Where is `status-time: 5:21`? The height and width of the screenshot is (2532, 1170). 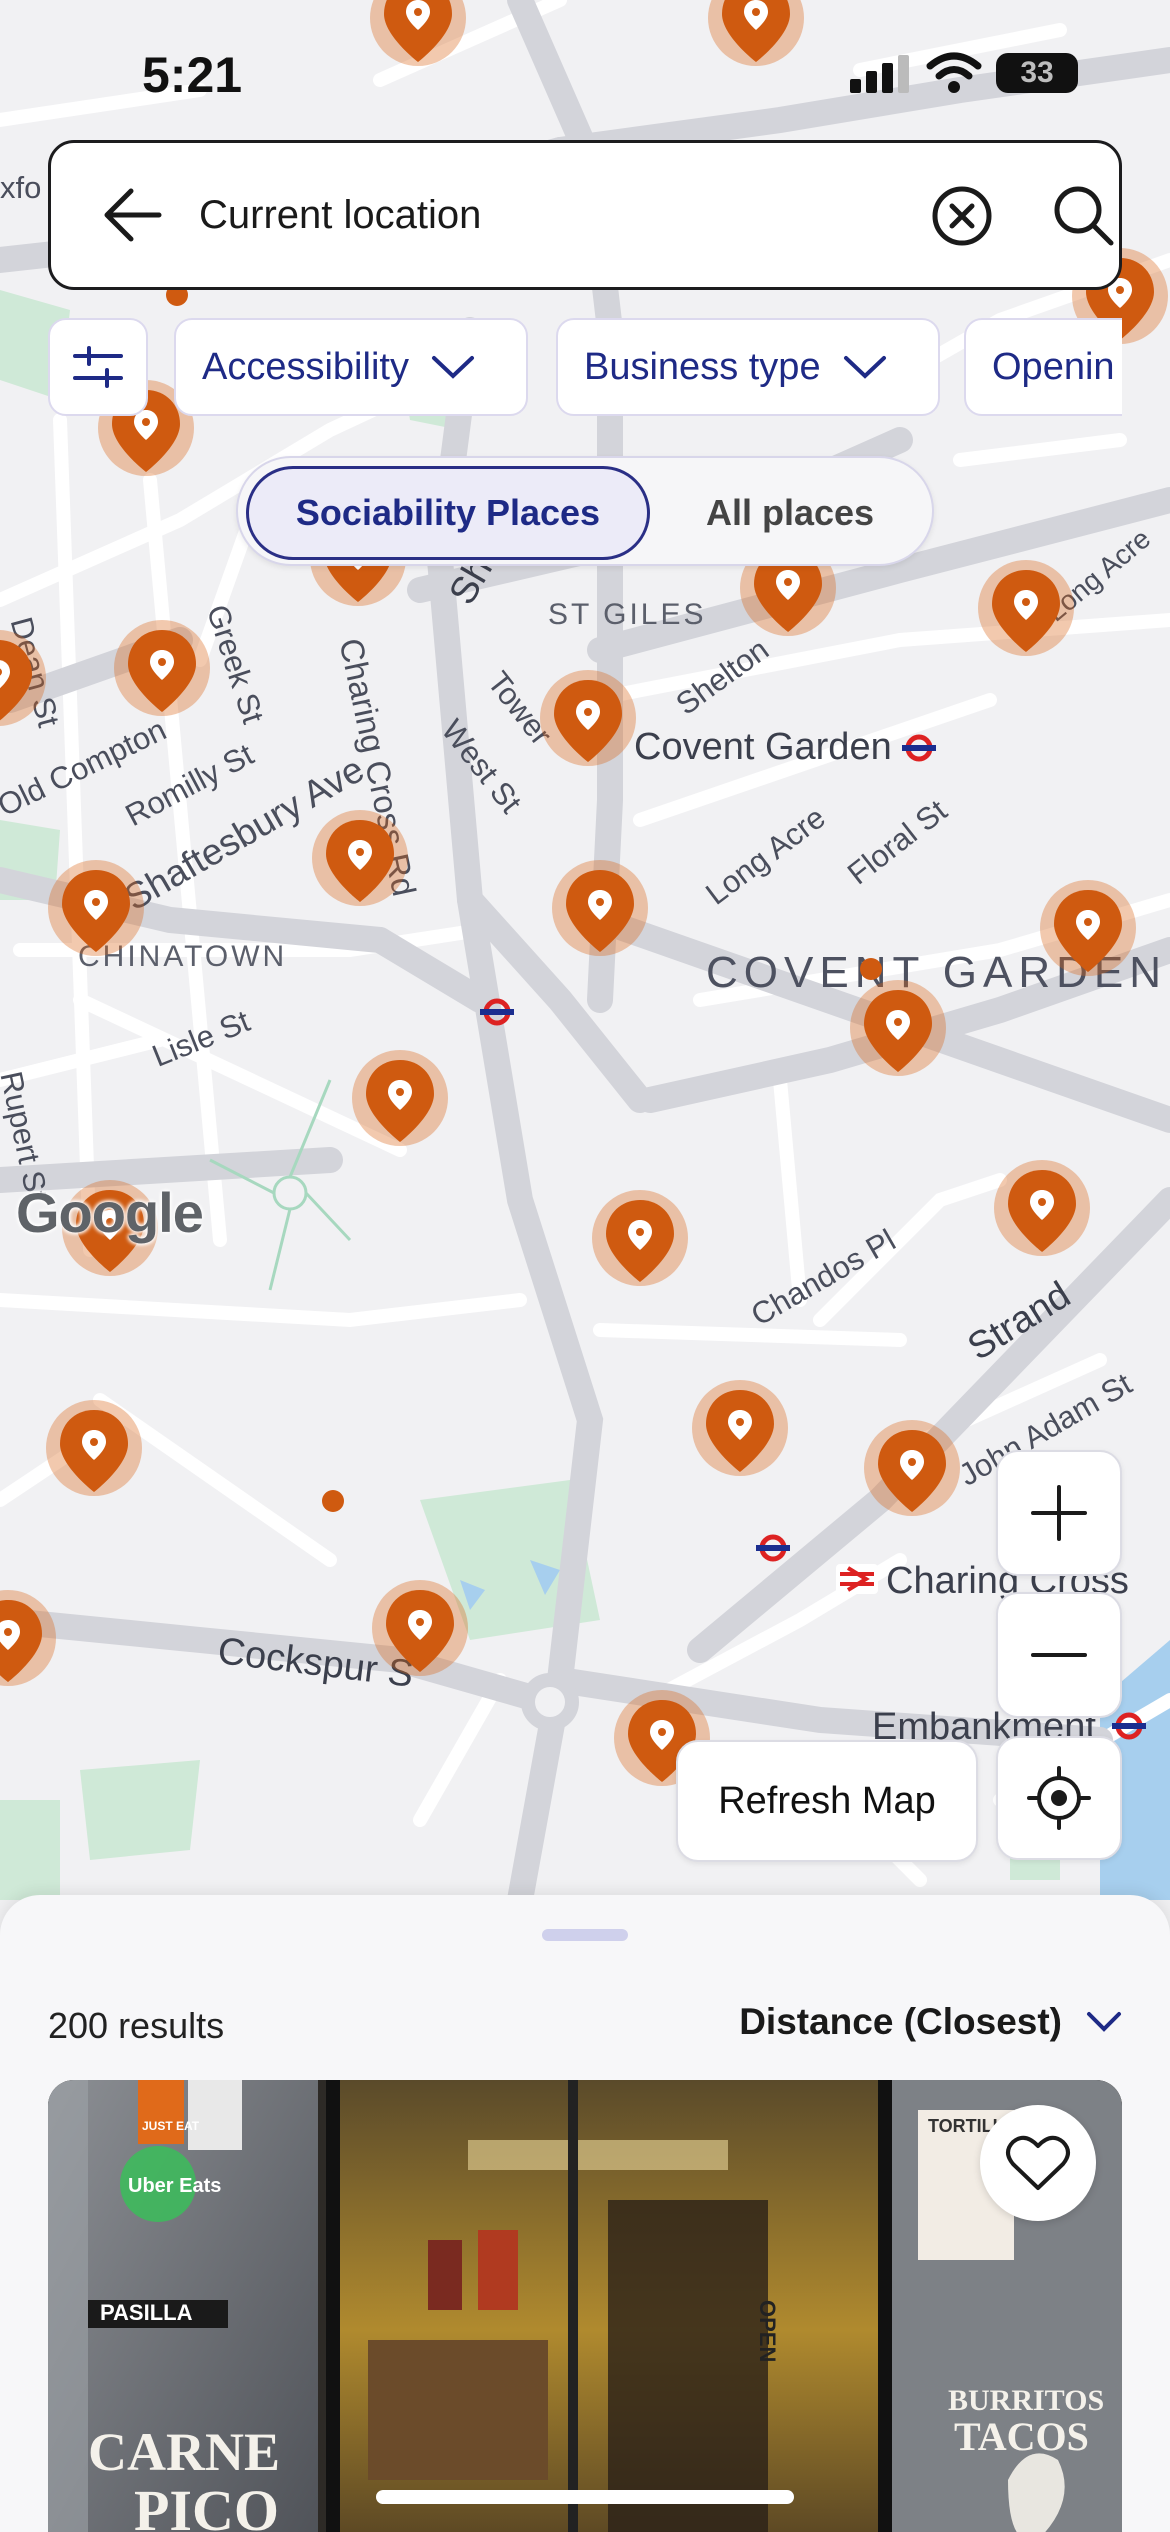 status-time: 5:21 is located at coordinates (192, 75).